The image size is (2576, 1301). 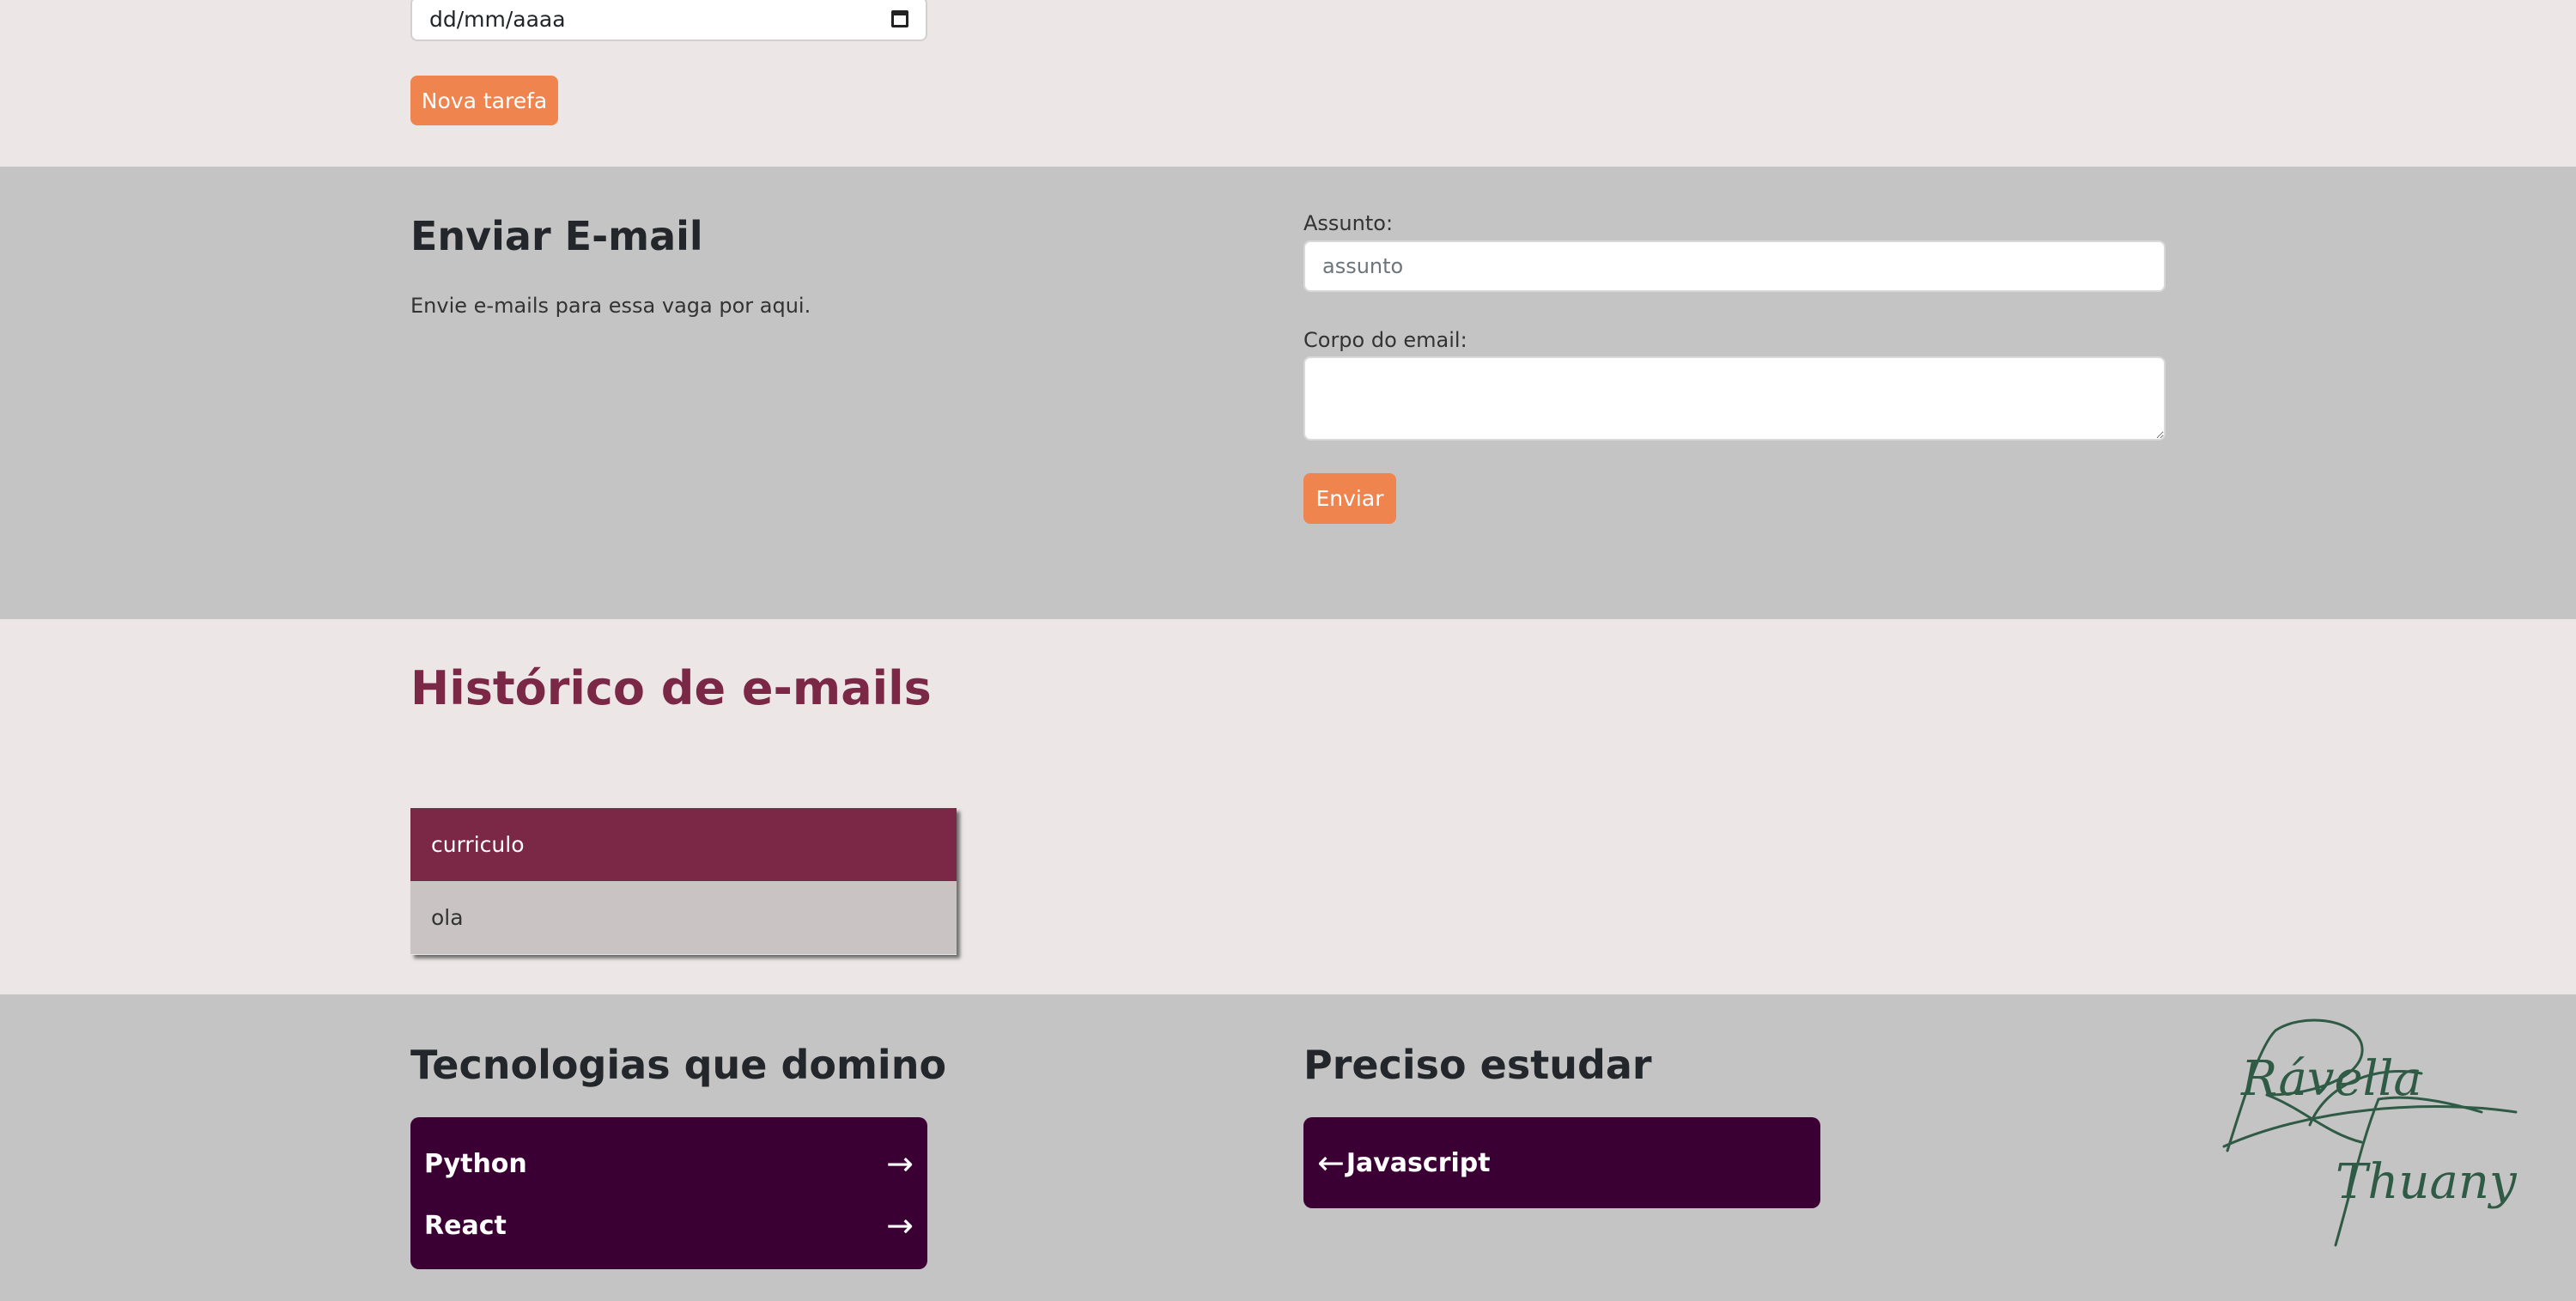 I want to click on study-item-javascript: ← Javascript, so click(x=1561, y=1162).